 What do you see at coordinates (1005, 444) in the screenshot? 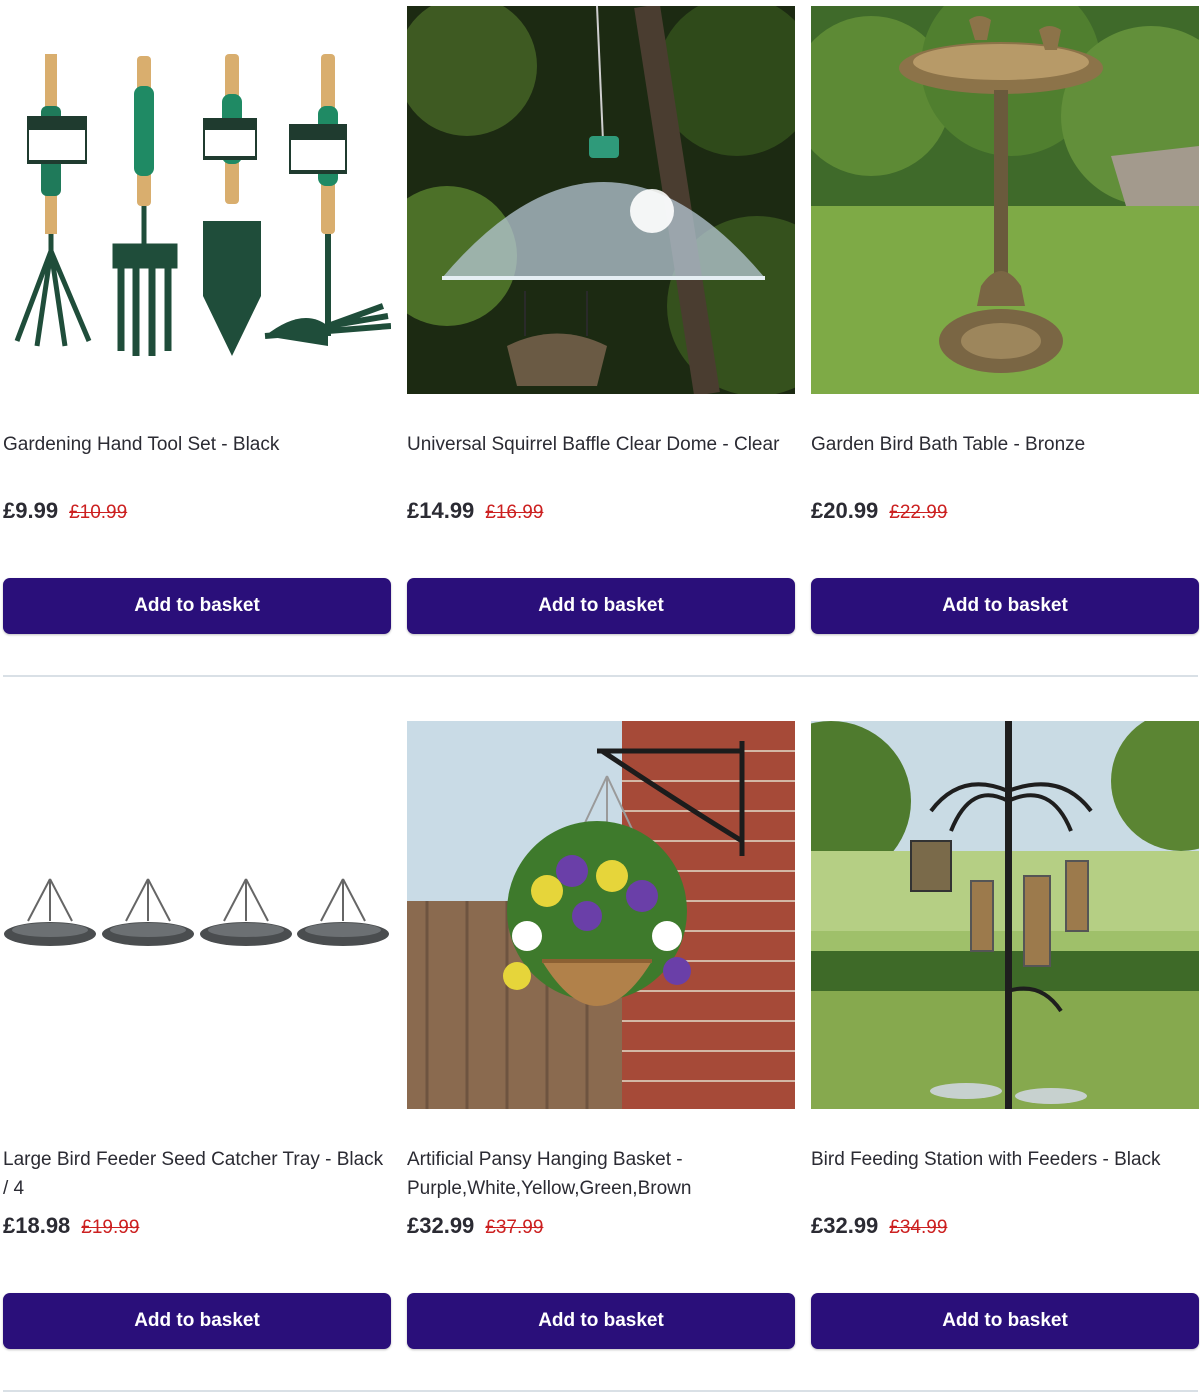
I see `product-title: Garden Bird Bath Table - Bronze` at bounding box center [1005, 444].